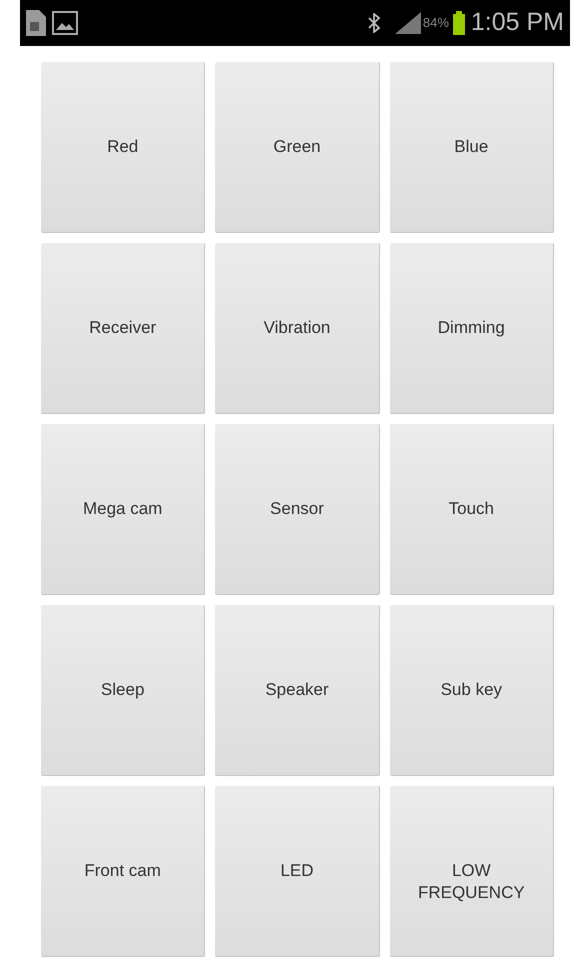 This screenshot has height=968, width=582. I want to click on test-button: Vibration, so click(297, 328).